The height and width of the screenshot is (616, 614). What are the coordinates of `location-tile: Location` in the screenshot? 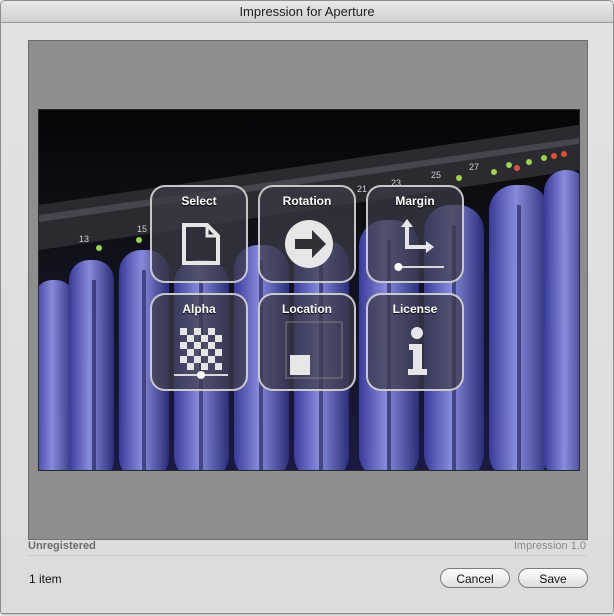 It's located at (307, 342).